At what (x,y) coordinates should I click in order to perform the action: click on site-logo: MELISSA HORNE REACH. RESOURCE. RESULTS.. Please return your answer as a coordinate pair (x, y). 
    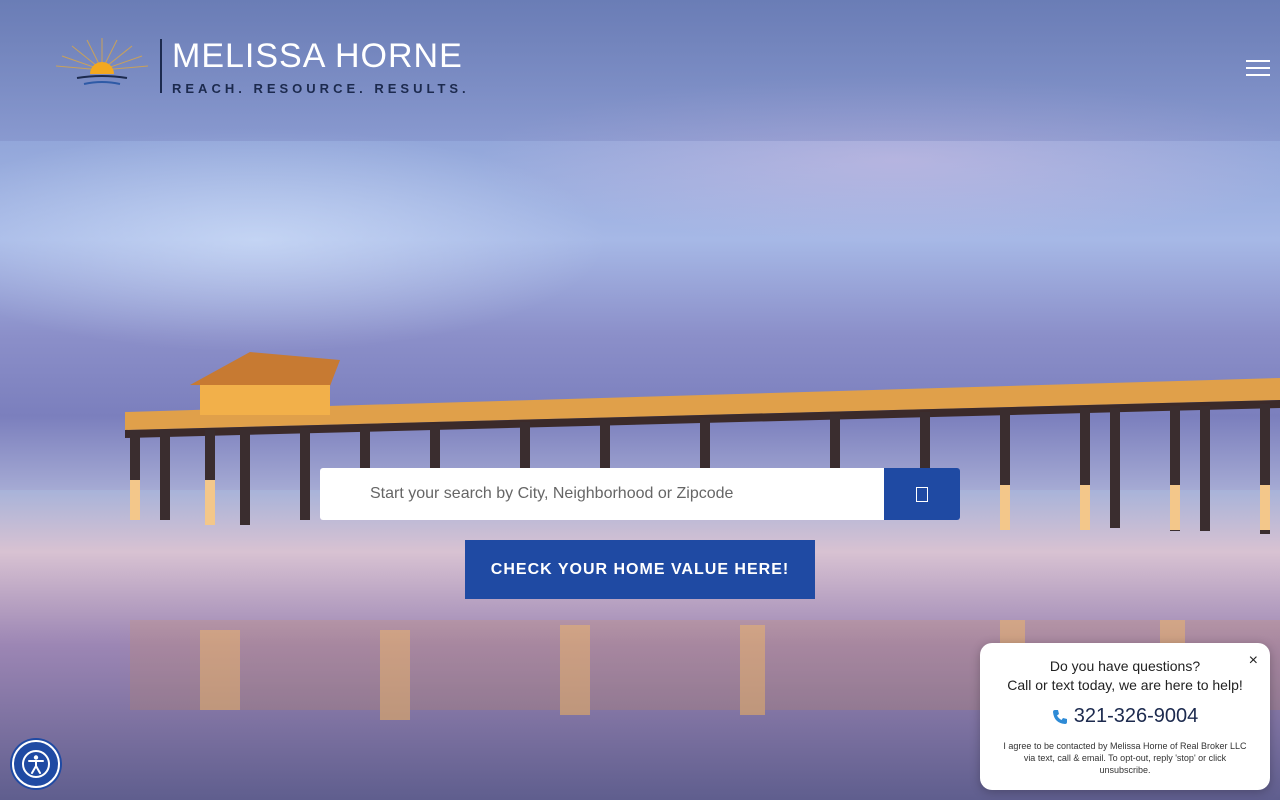
    Looking at the image, I should click on (261, 66).